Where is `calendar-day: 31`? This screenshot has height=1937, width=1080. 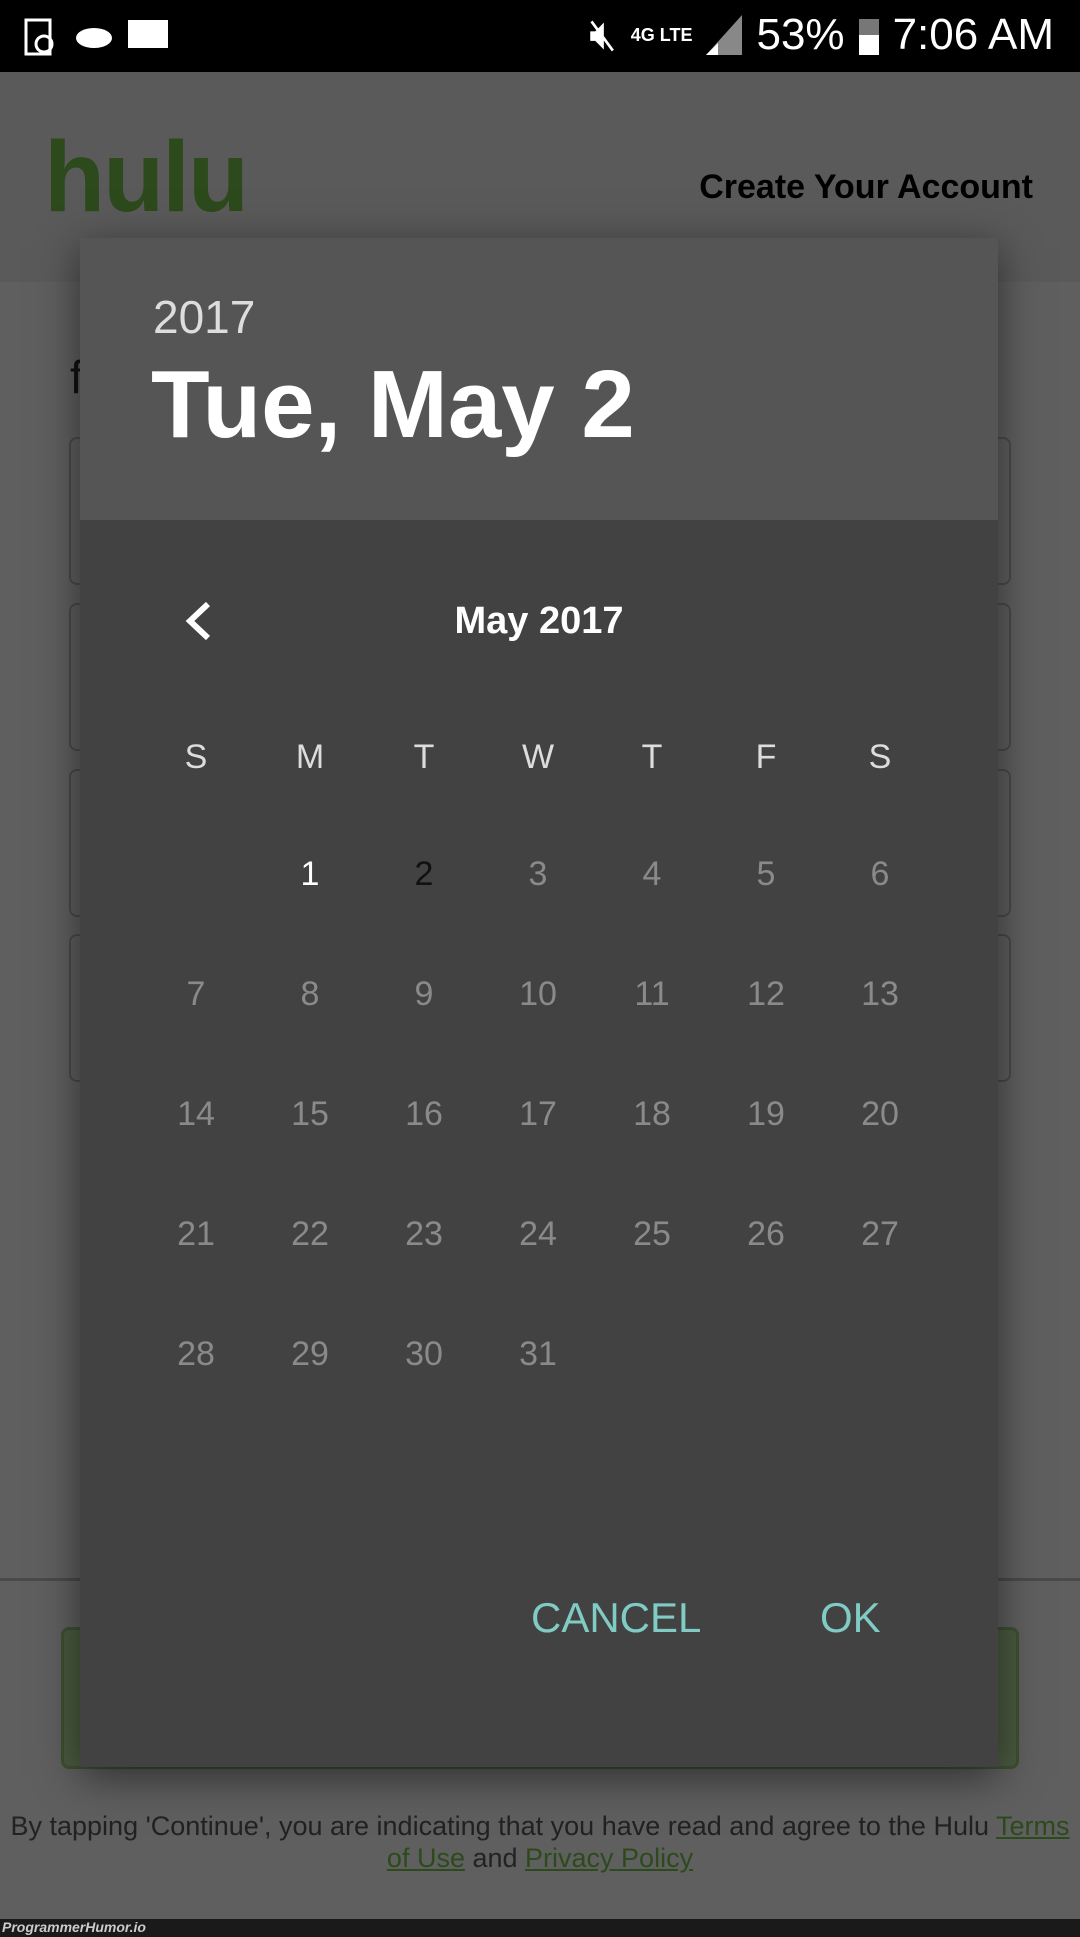
calendar-day: 31 is located at coordinates (538, 1354).